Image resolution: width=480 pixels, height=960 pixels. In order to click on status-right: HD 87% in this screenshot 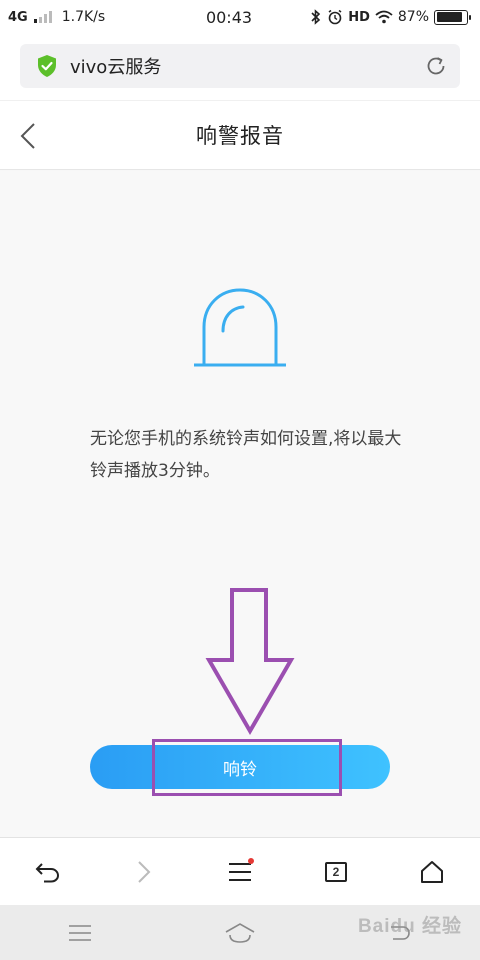, I will do `click(384, 17)`.